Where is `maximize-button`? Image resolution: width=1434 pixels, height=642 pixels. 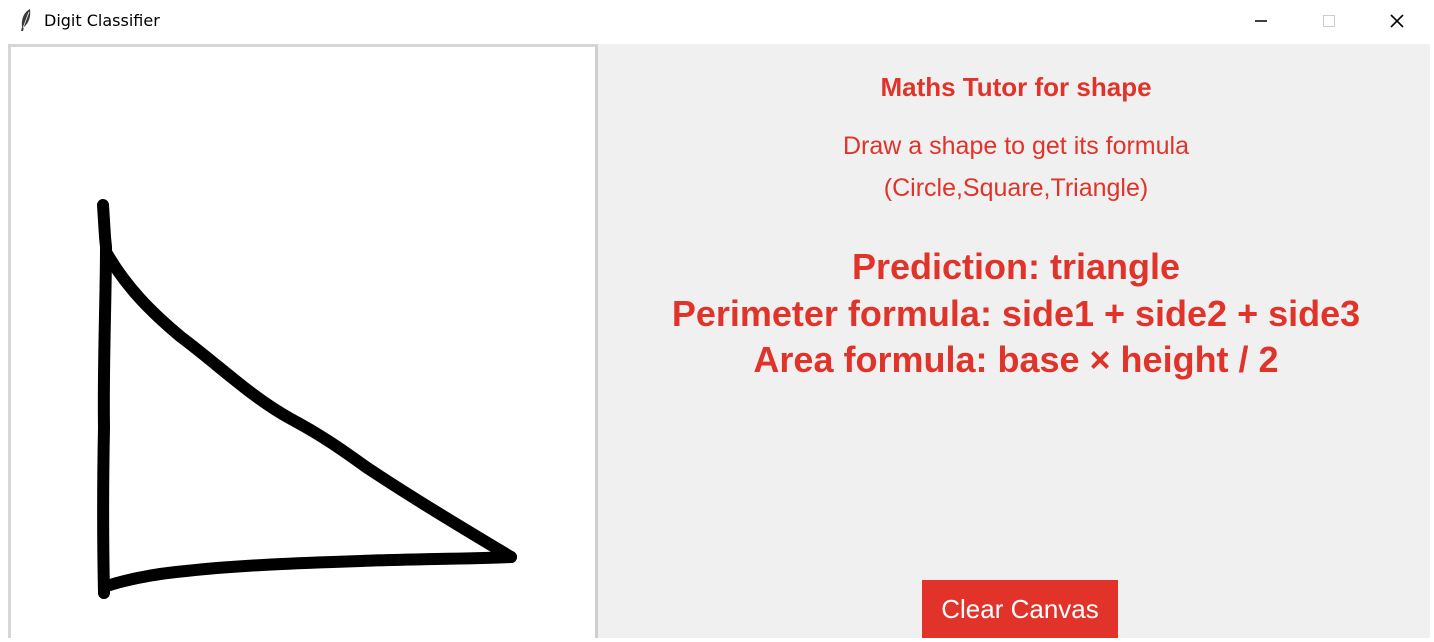
maximize-button is located at coordinates (1329, 21).